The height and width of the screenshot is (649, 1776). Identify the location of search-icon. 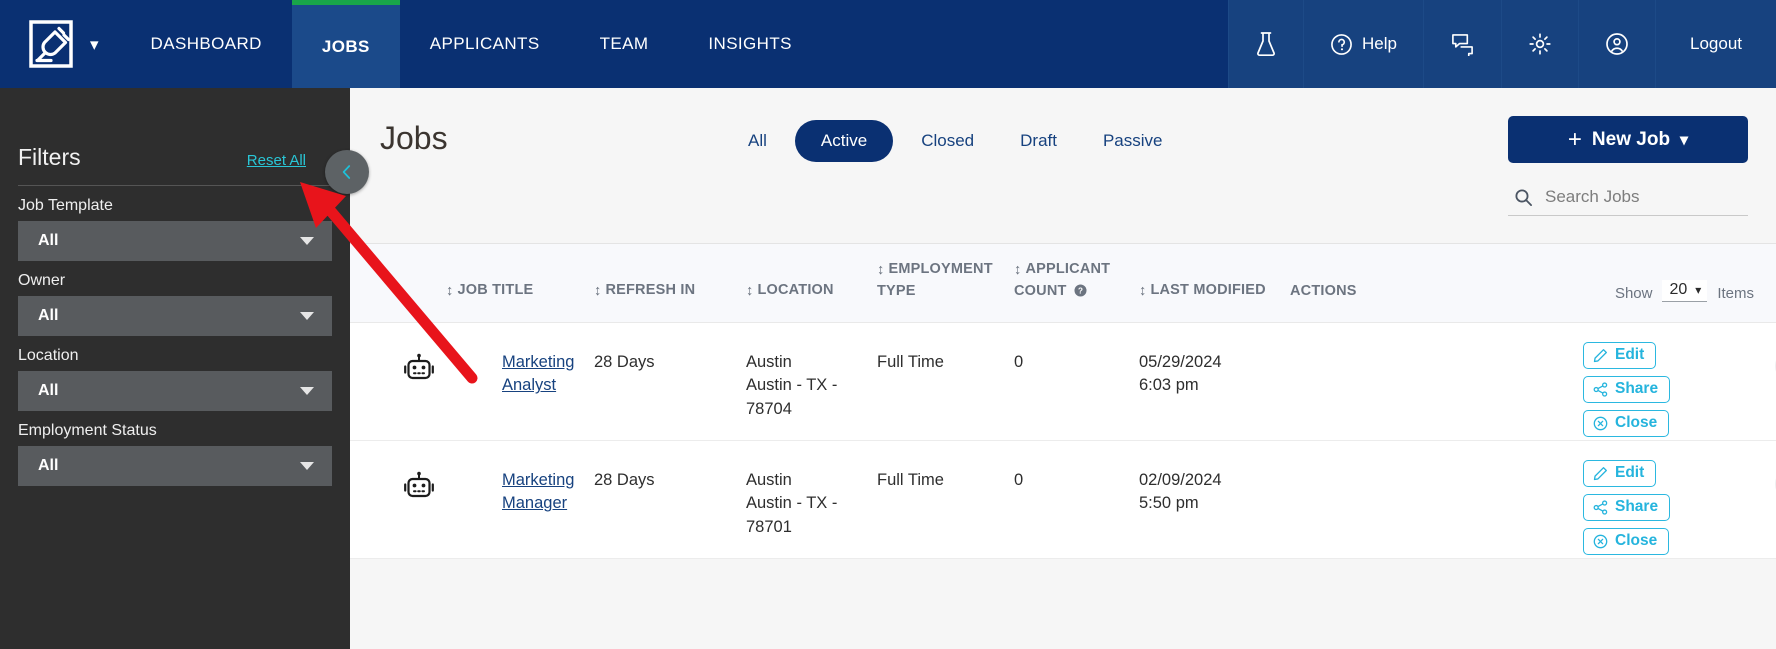
(1524, 197).